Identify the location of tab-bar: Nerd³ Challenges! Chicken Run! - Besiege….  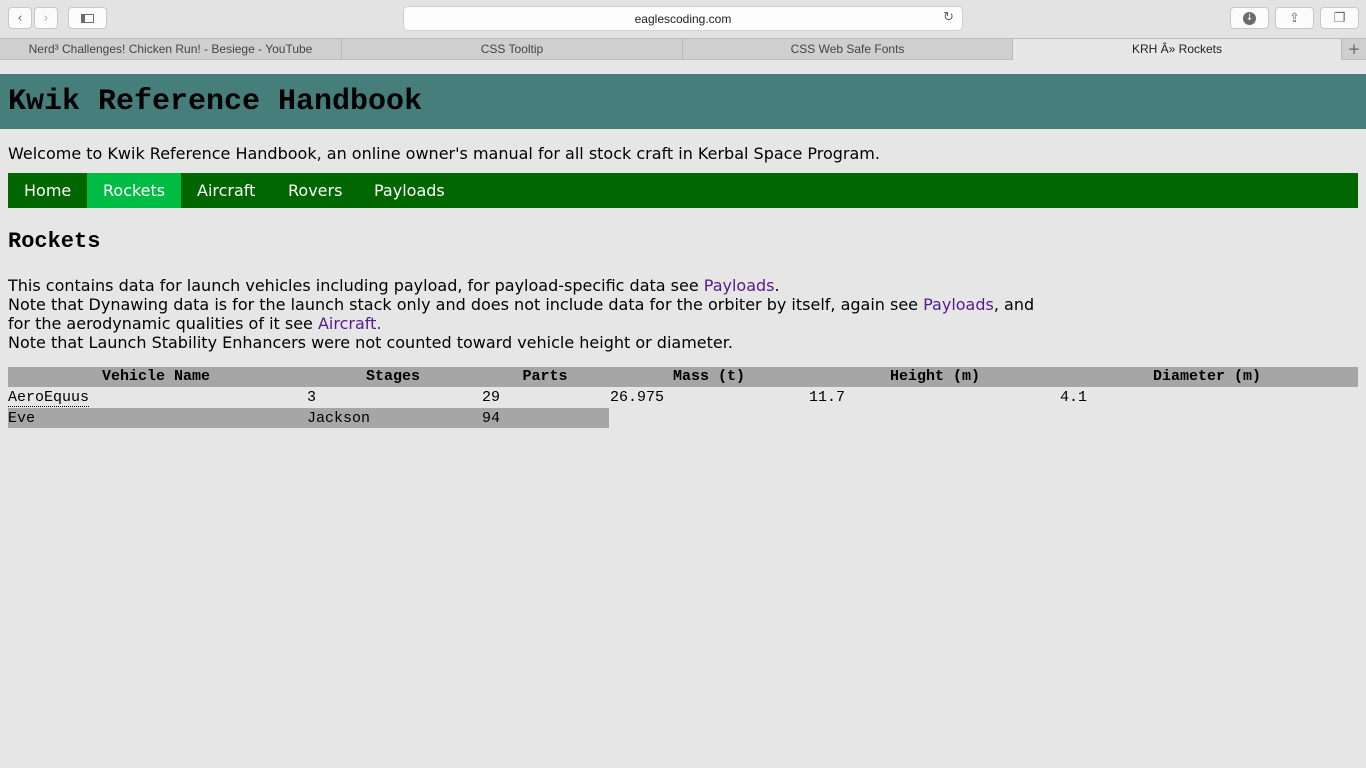
(683, 49).